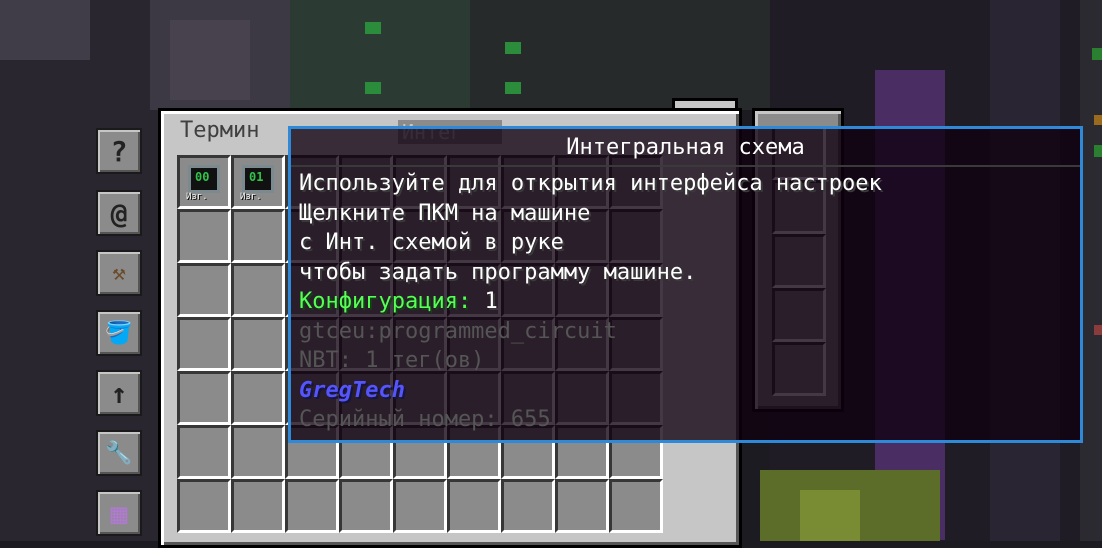  Describe the element at coordinates (352, 390) in the screenshot. I see `tooltip-mod-name: GregTech` at that location.